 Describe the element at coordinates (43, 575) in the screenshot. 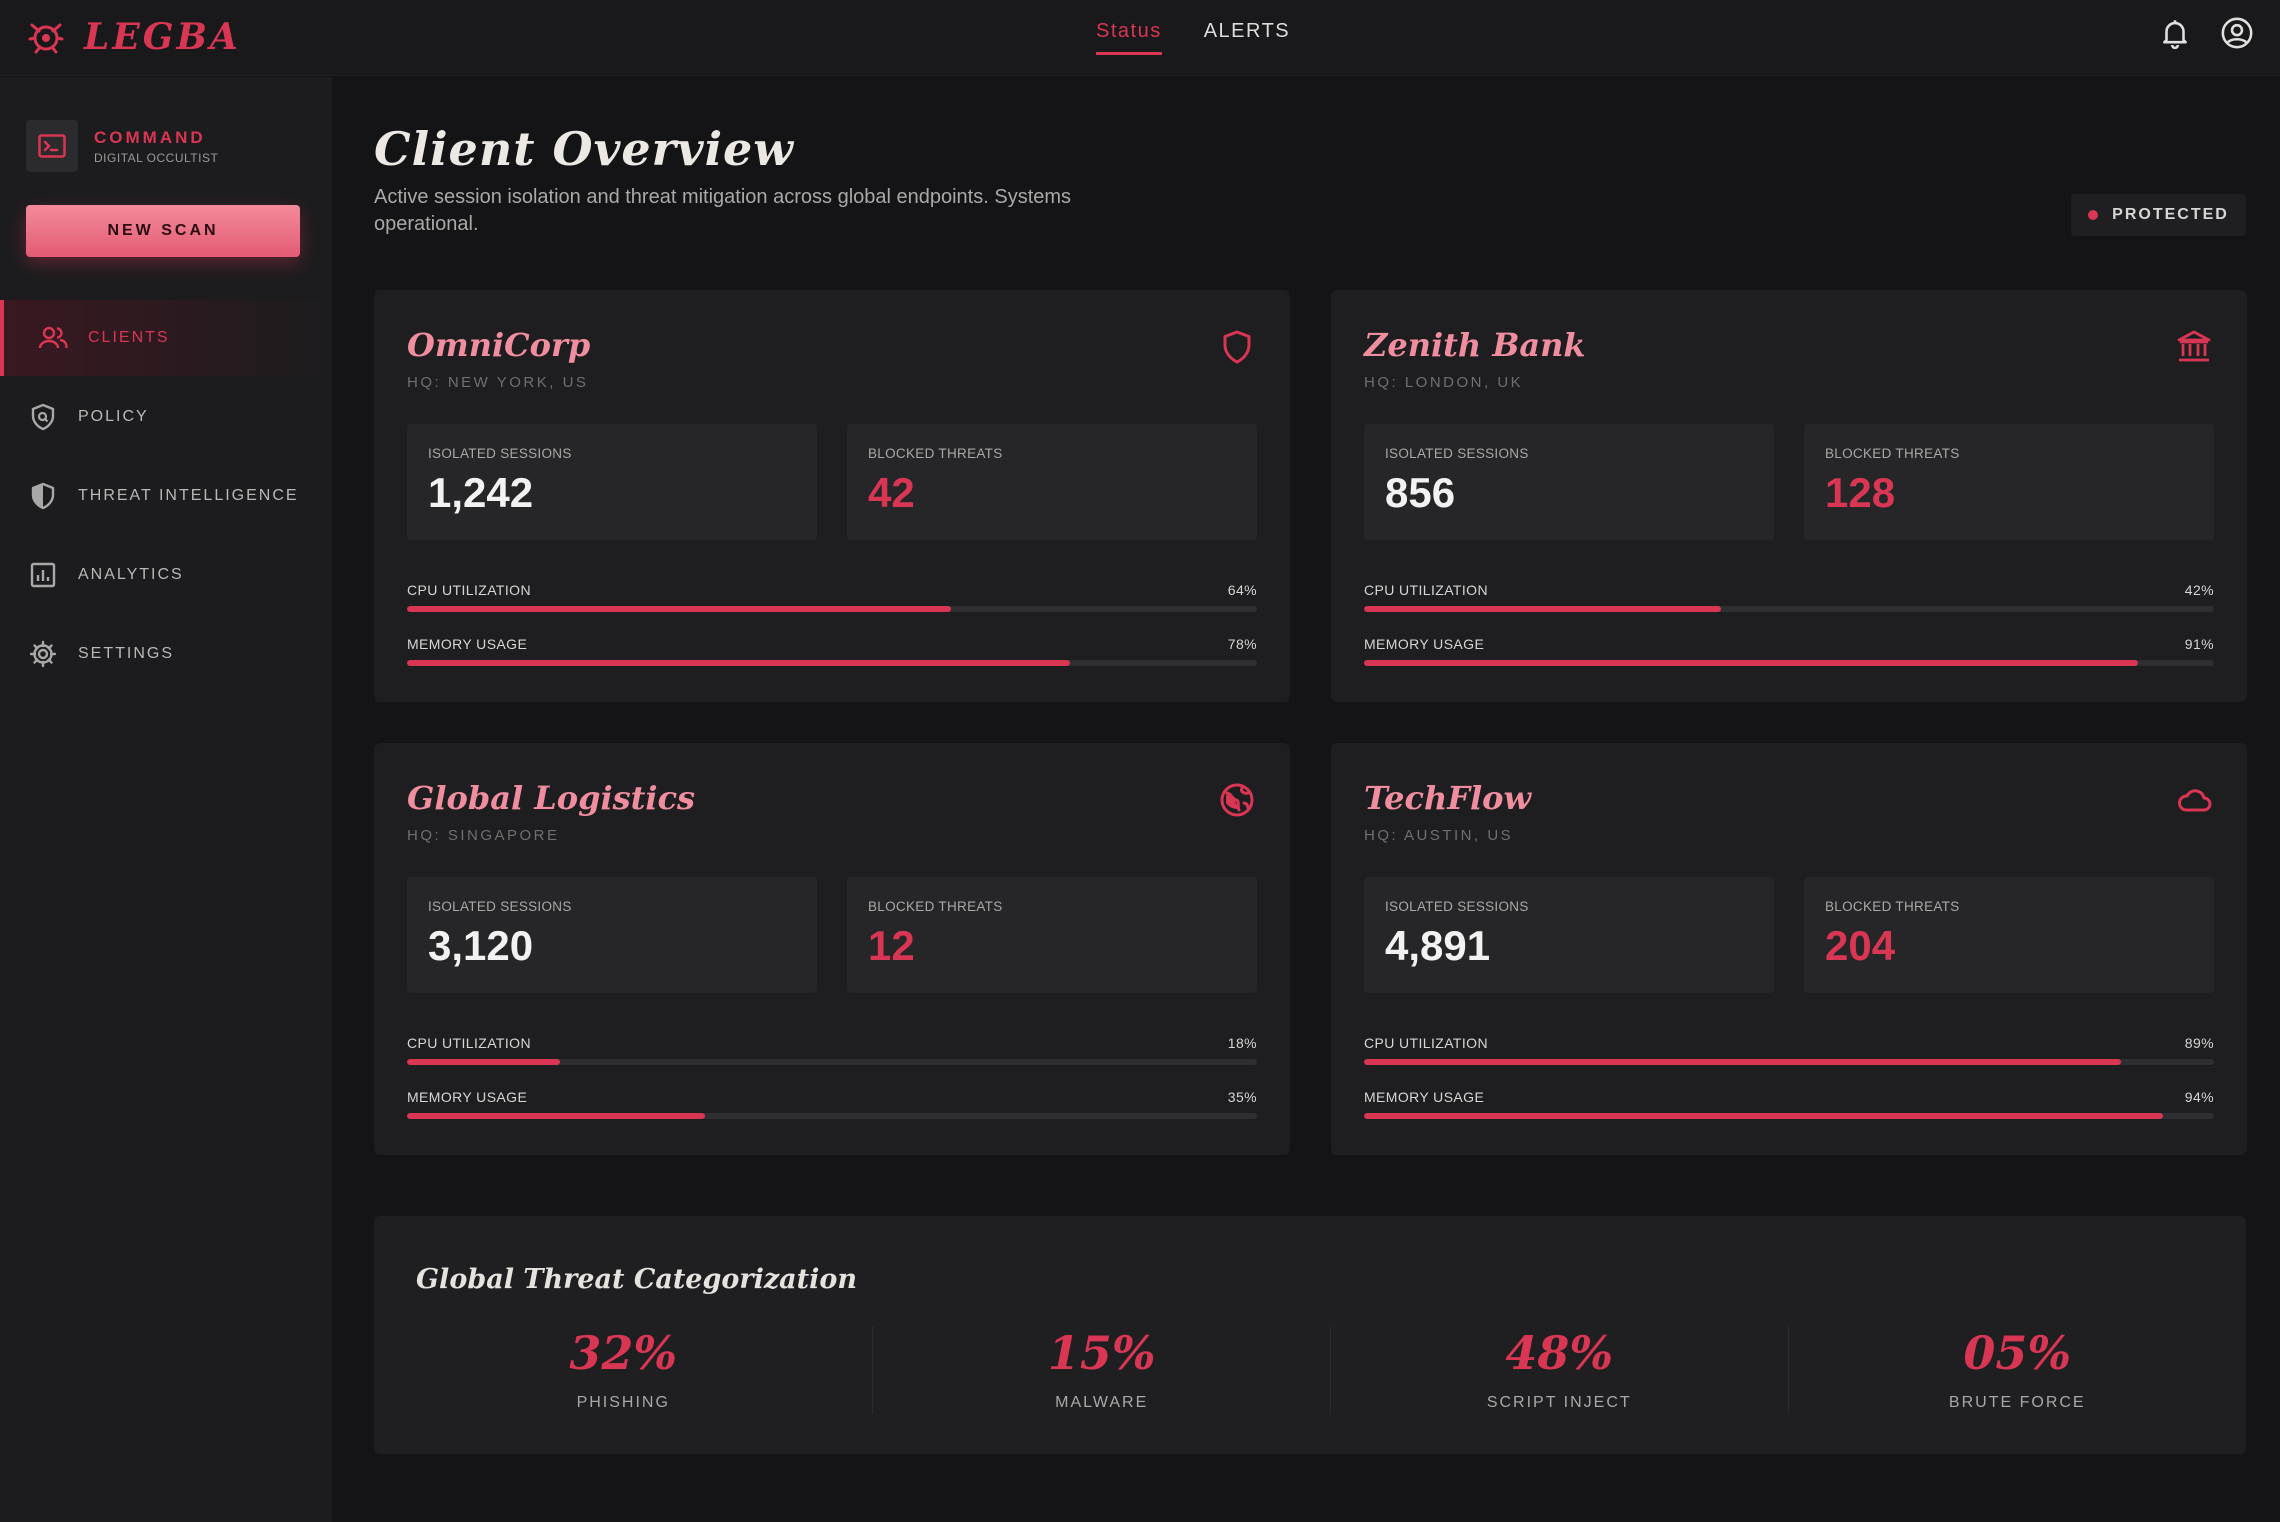

I see `bar-chart-icon` at that location.